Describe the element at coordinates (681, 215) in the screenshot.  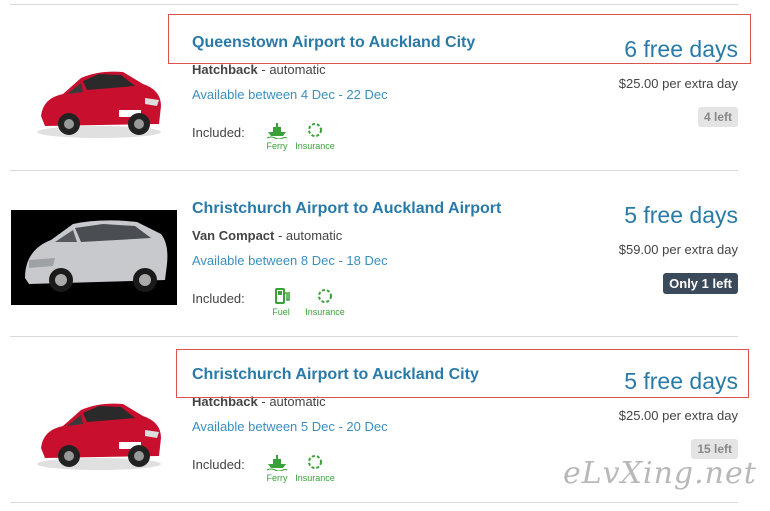
I see `free-days: 5 free days` at that location.